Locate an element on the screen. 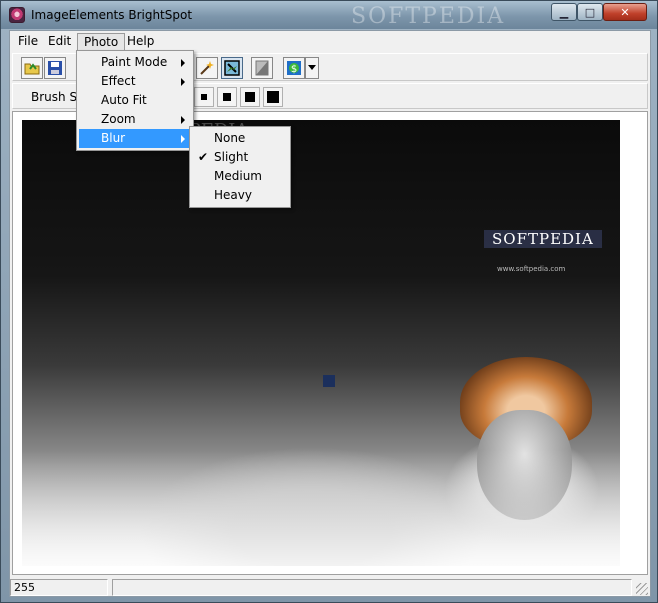  open-folder-icon is located at coordinates (32, 69).